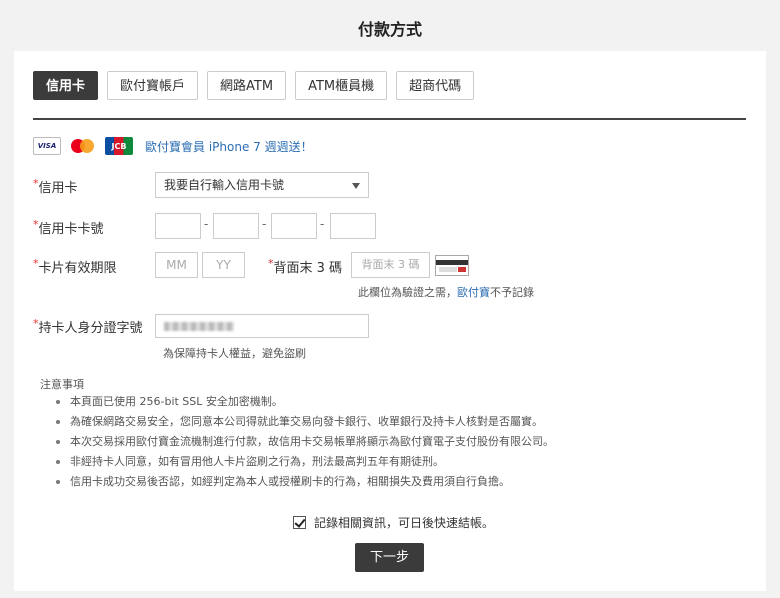 Image resolution: width=780 pixels, height=598 pixels. What do you see at coordinates (356, 186) in the screenshot?
I see `dropdown-arrow-icon` at bounding box center [356, 186].